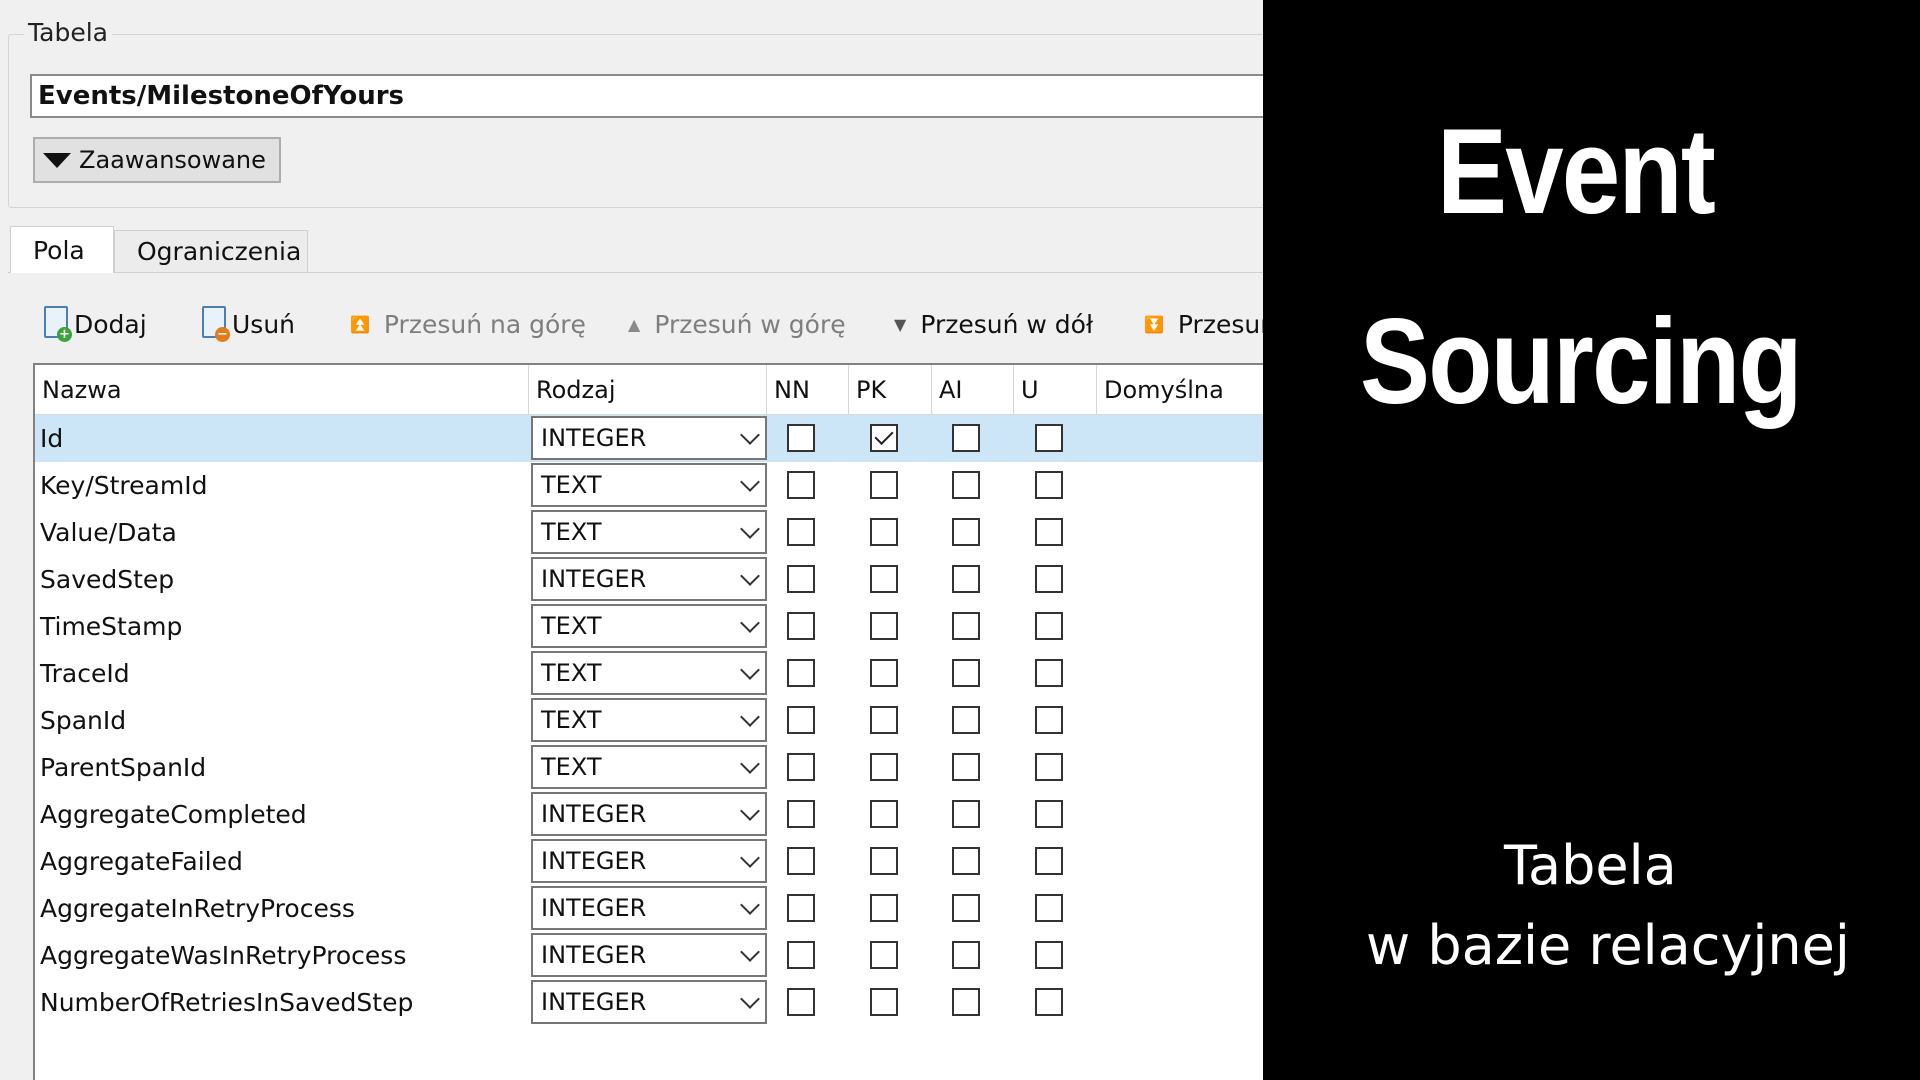 This screenshot has height=1080, width=1920. What do you see at coordinates (157, 160) in the screenshot?
I see `advanced-button: Zaawansowane` at bounding box center [157, 160].